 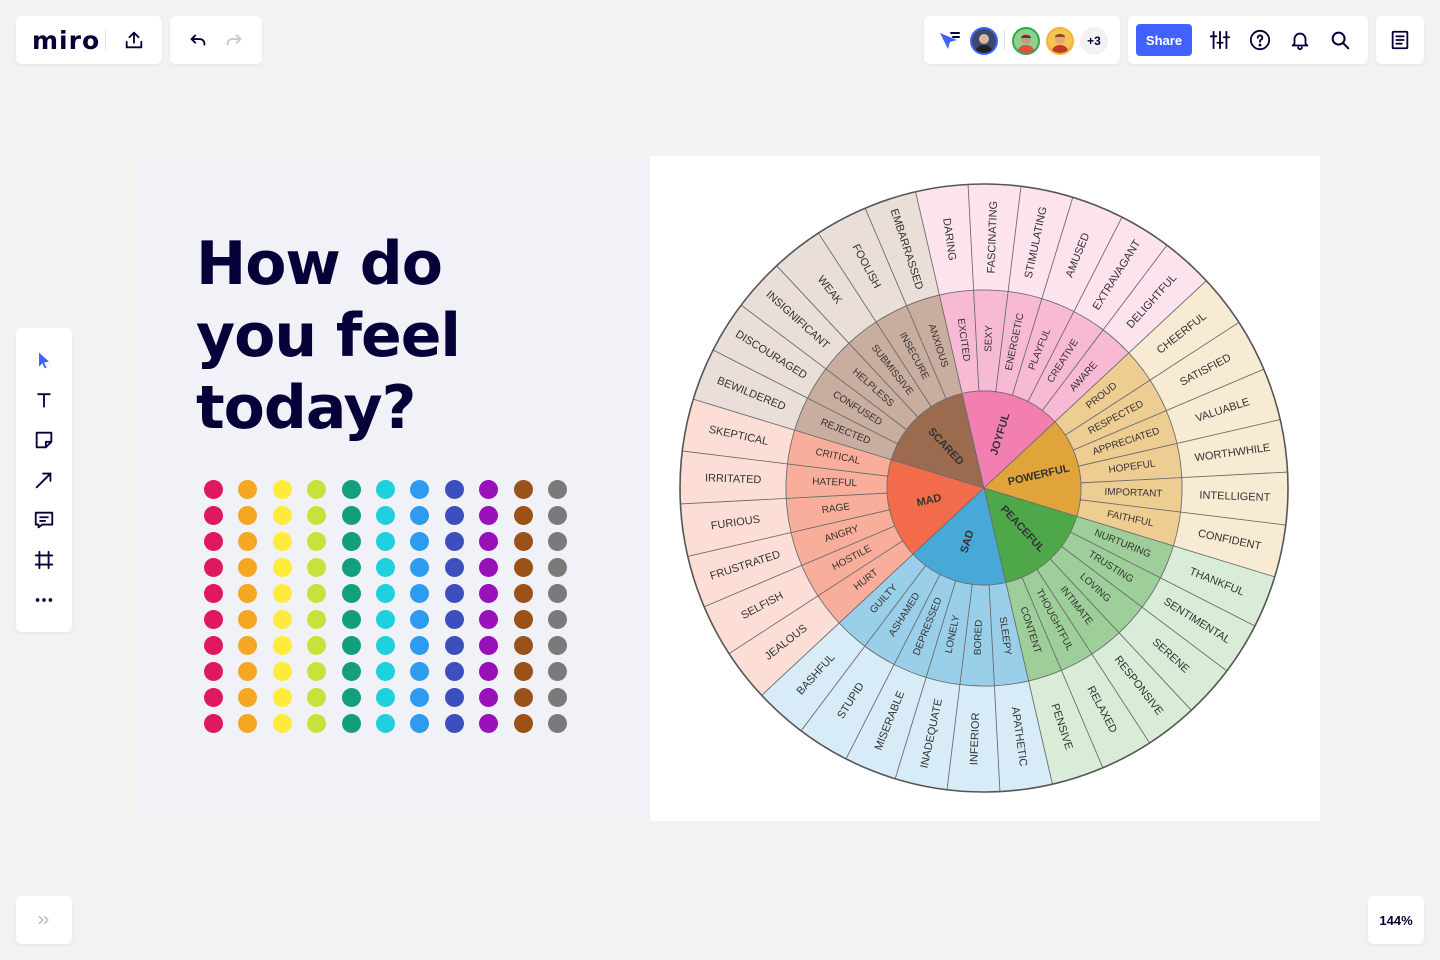 I want to click on bell-icon, so click(x=1300, y=40).